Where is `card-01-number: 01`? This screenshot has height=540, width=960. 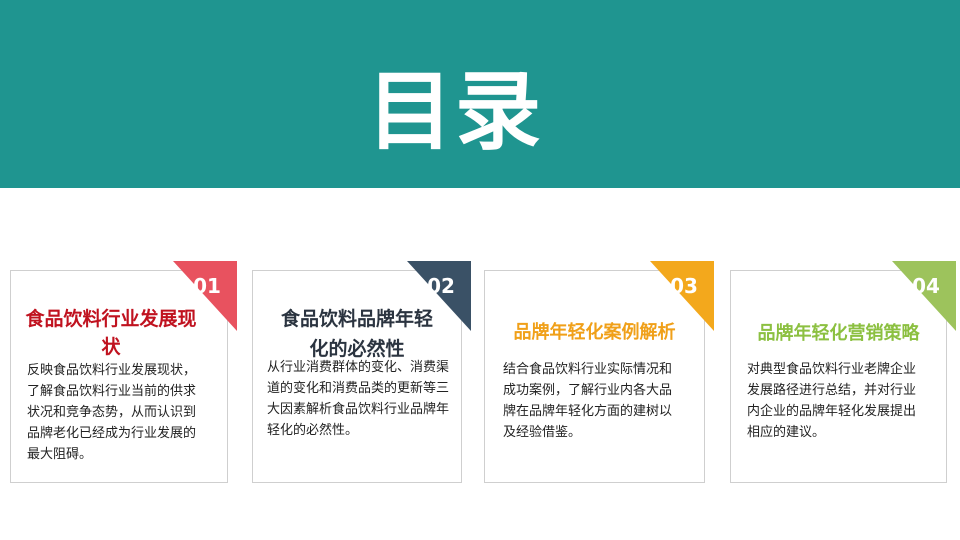
card-01-number: 01 is located at coordinates (207, 286).